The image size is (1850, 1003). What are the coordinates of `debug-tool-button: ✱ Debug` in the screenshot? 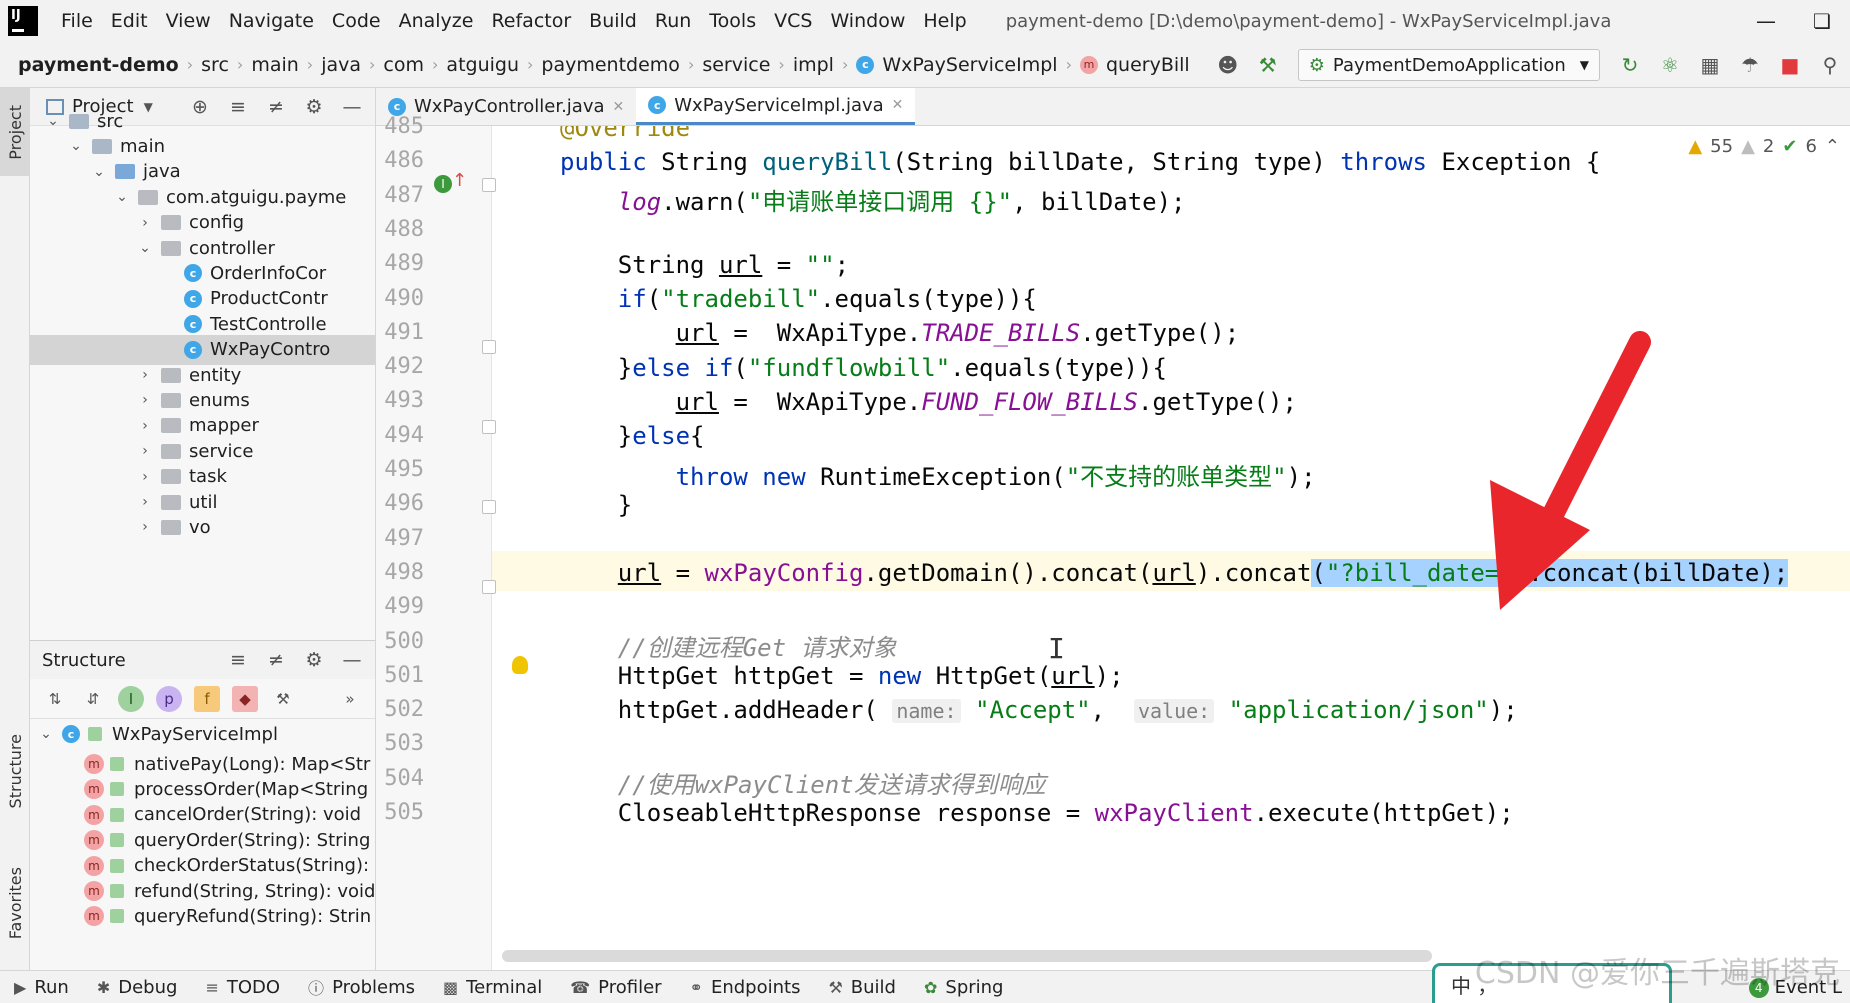 It's located at (137, 987).